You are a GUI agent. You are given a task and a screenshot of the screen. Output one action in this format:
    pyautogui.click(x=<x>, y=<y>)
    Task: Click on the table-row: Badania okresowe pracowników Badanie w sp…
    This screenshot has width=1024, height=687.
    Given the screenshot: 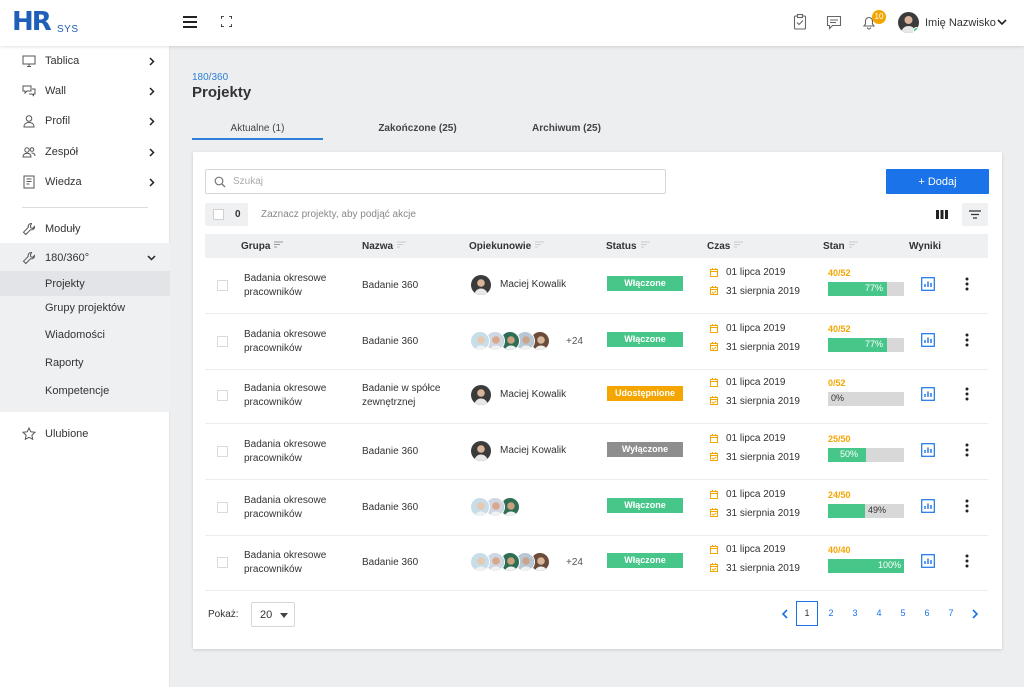 What is the action you would take?
    pyautogui.click(x=596, y=396)
    